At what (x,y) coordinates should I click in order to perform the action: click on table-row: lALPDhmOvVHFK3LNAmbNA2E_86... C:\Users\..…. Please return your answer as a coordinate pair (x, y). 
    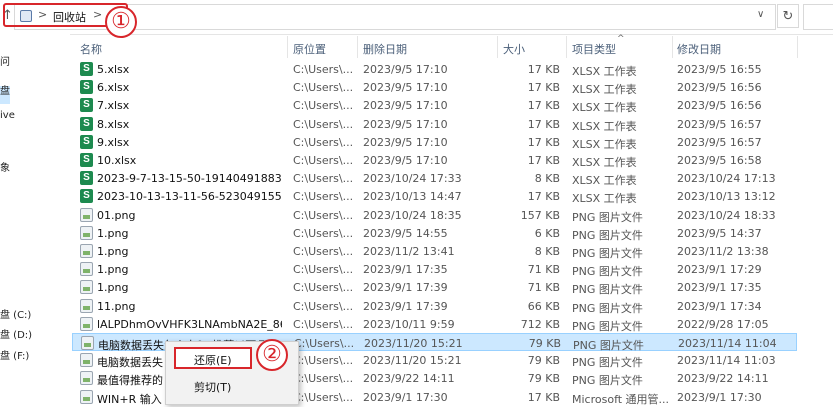
    Looking at the image, I should click on (434, 324).